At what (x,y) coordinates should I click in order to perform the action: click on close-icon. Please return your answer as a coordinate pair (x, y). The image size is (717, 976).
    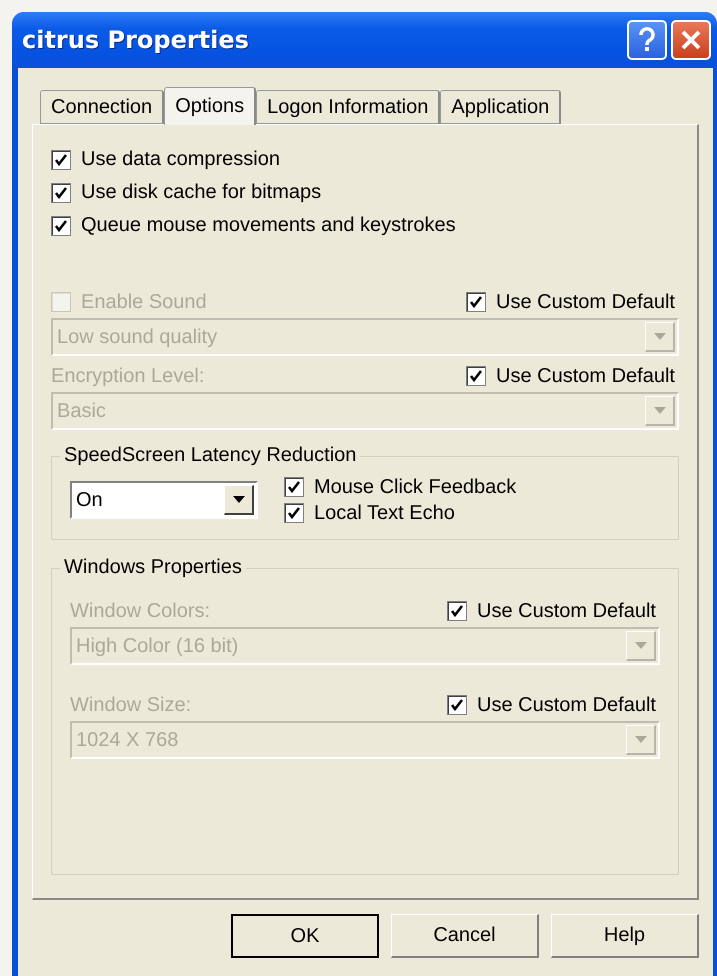
    Looking at the image, I should click on (691, 40).